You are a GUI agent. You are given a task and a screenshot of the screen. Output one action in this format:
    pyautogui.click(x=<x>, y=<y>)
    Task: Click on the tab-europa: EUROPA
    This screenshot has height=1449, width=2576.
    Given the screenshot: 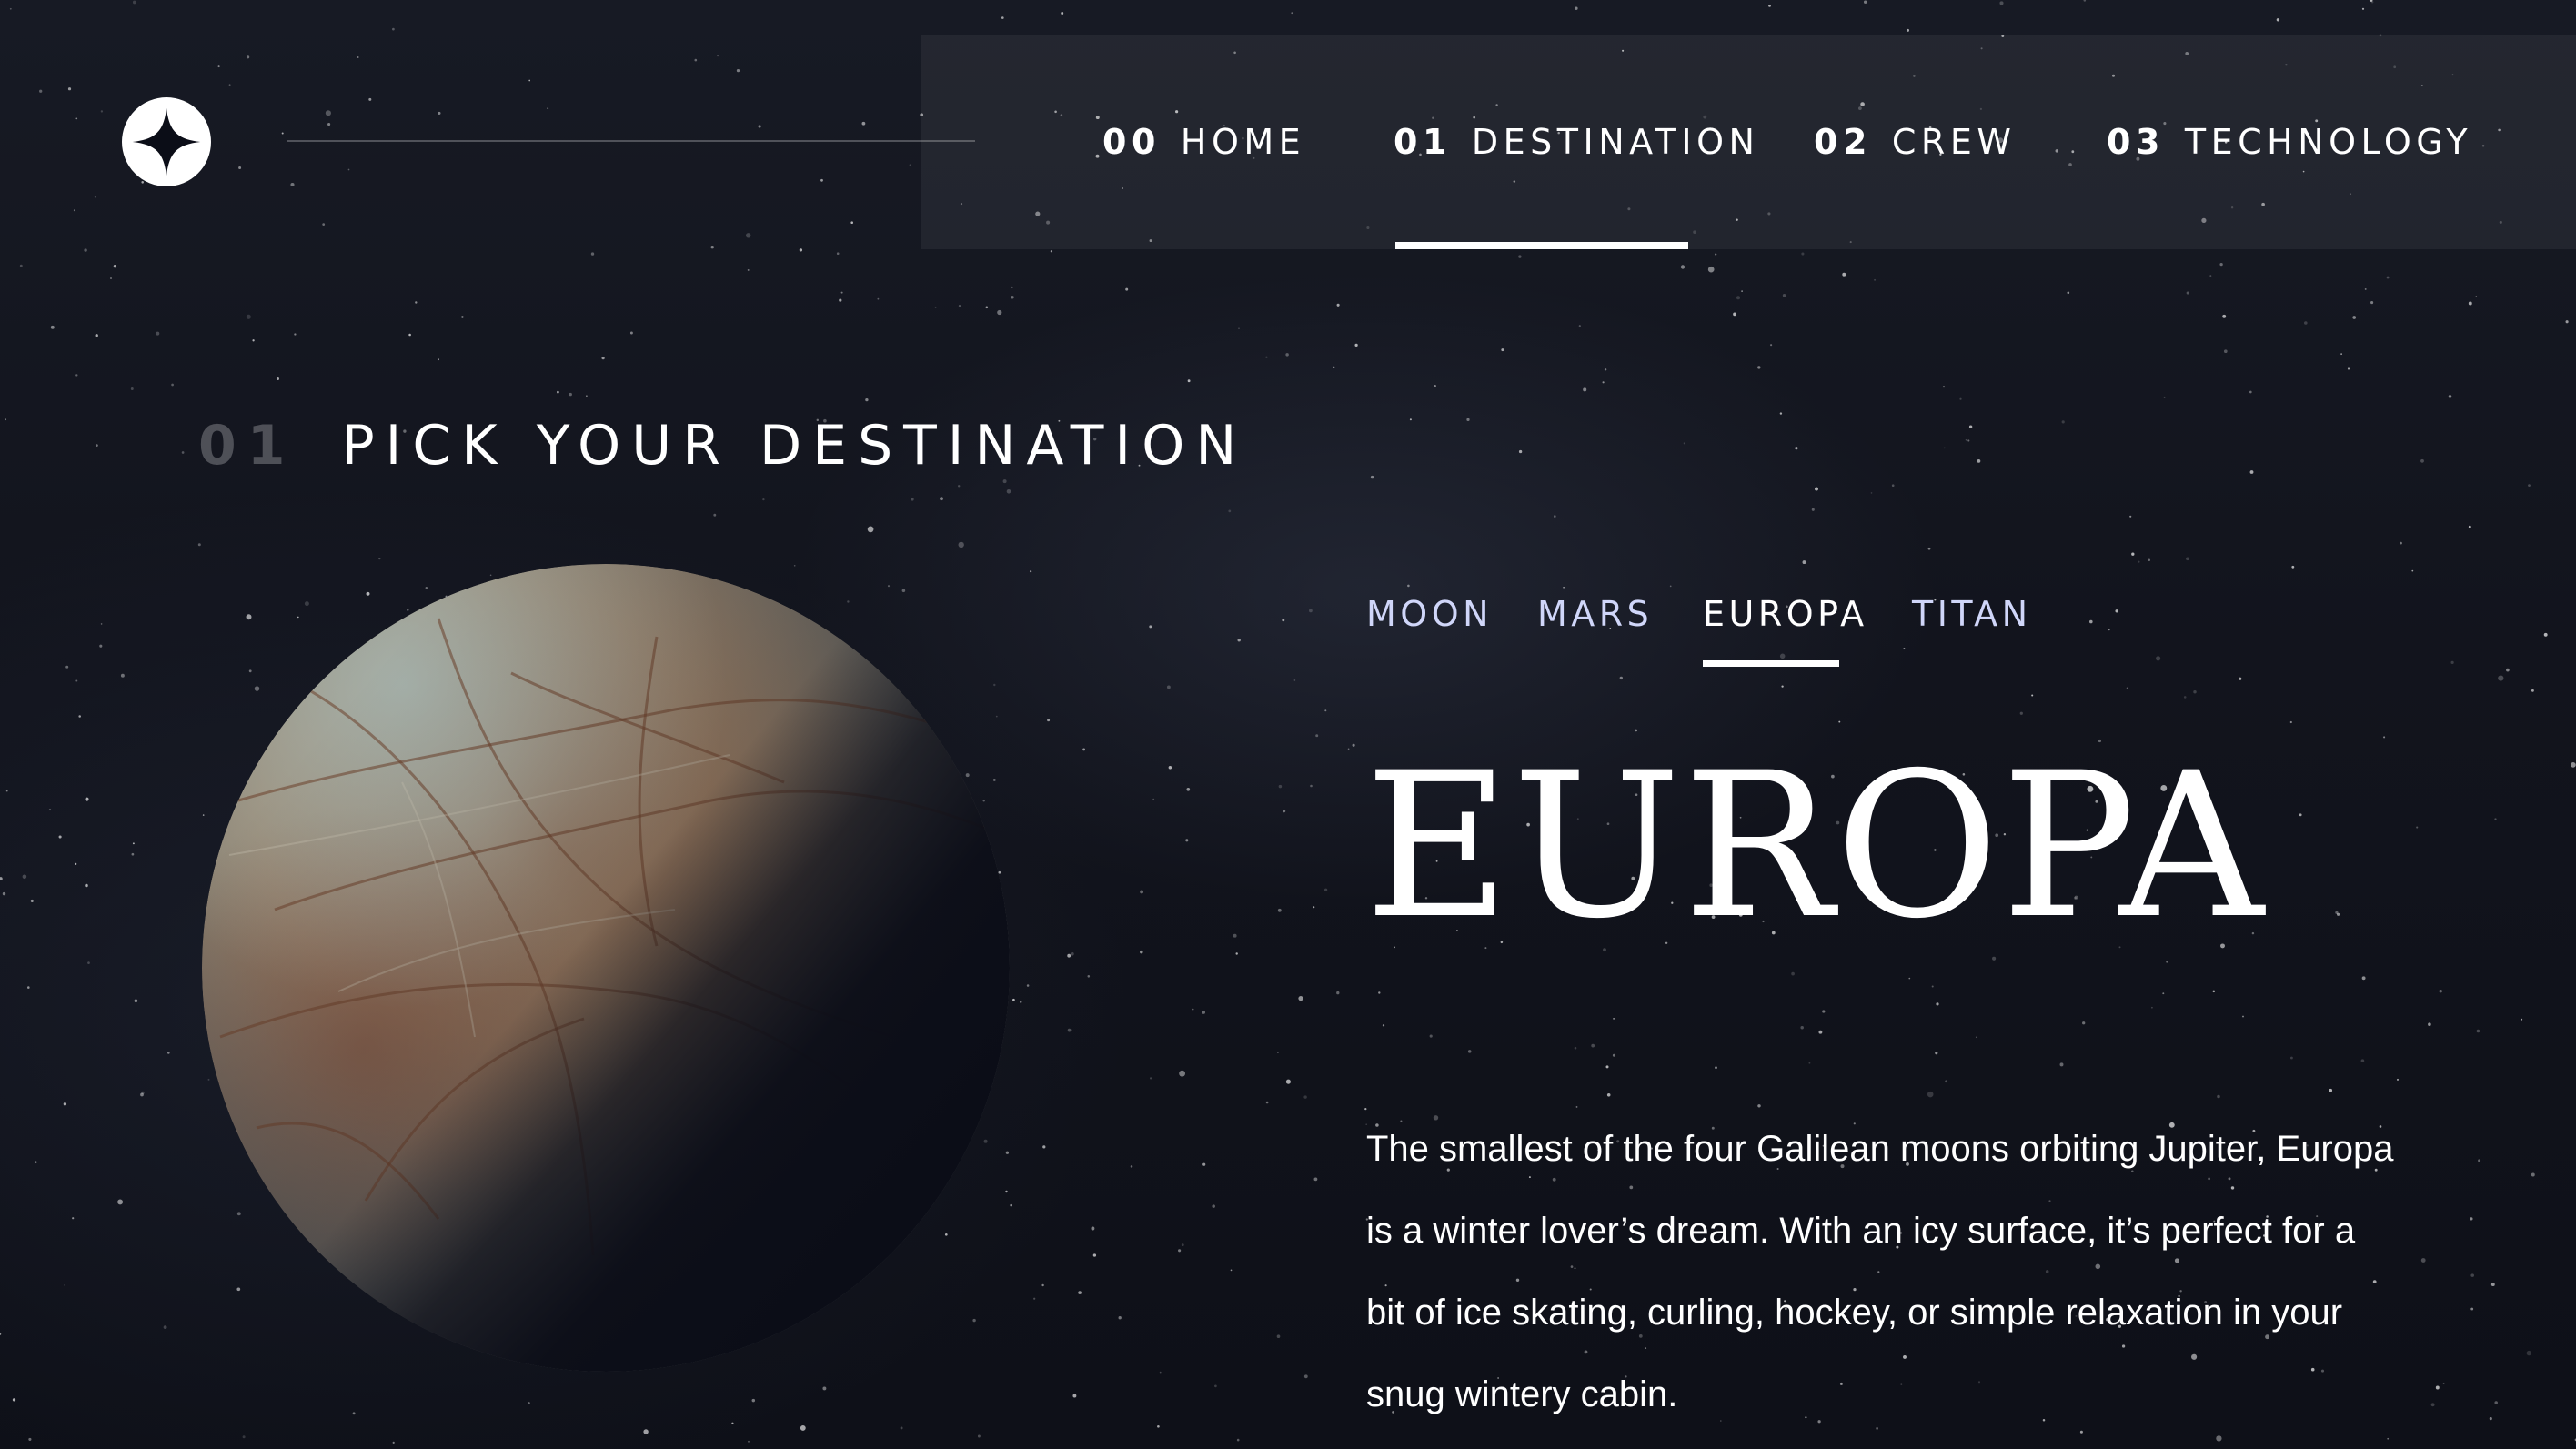 What is the action you would take?
    pyautogui.click(x=1785, y=614)
    